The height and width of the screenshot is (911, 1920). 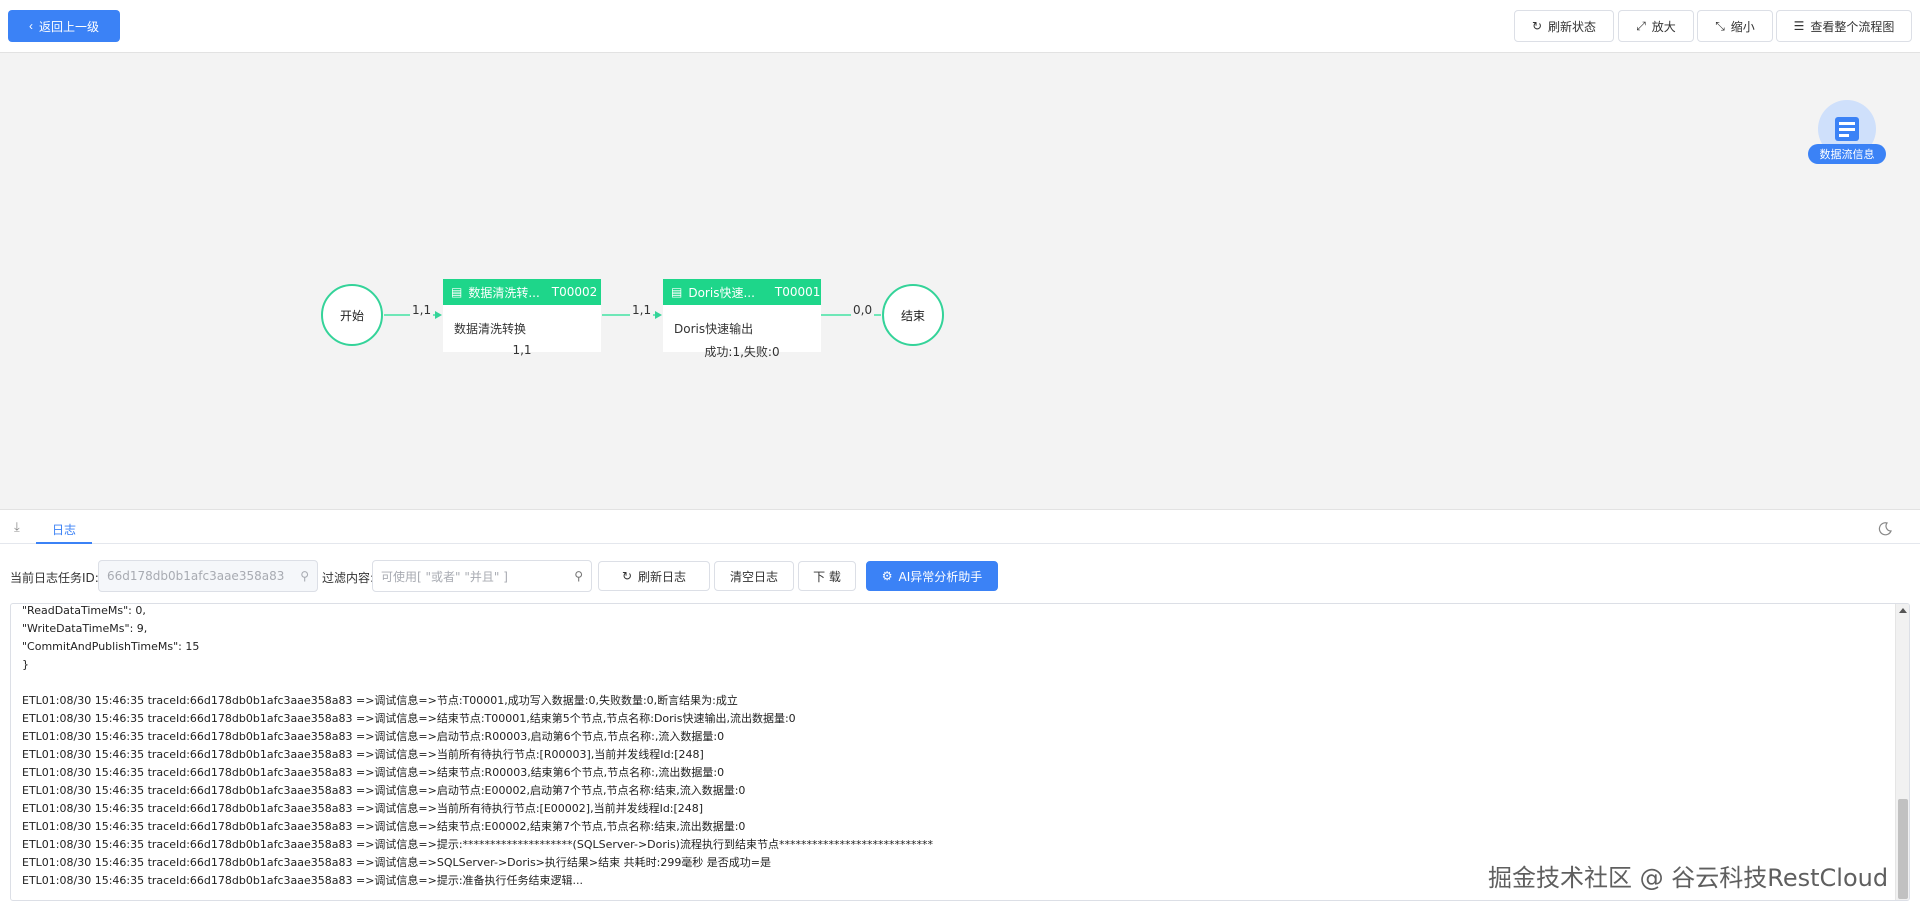 I want to click on ai-assistant-label: AI异常分析助手, so click(x=940, y=576).